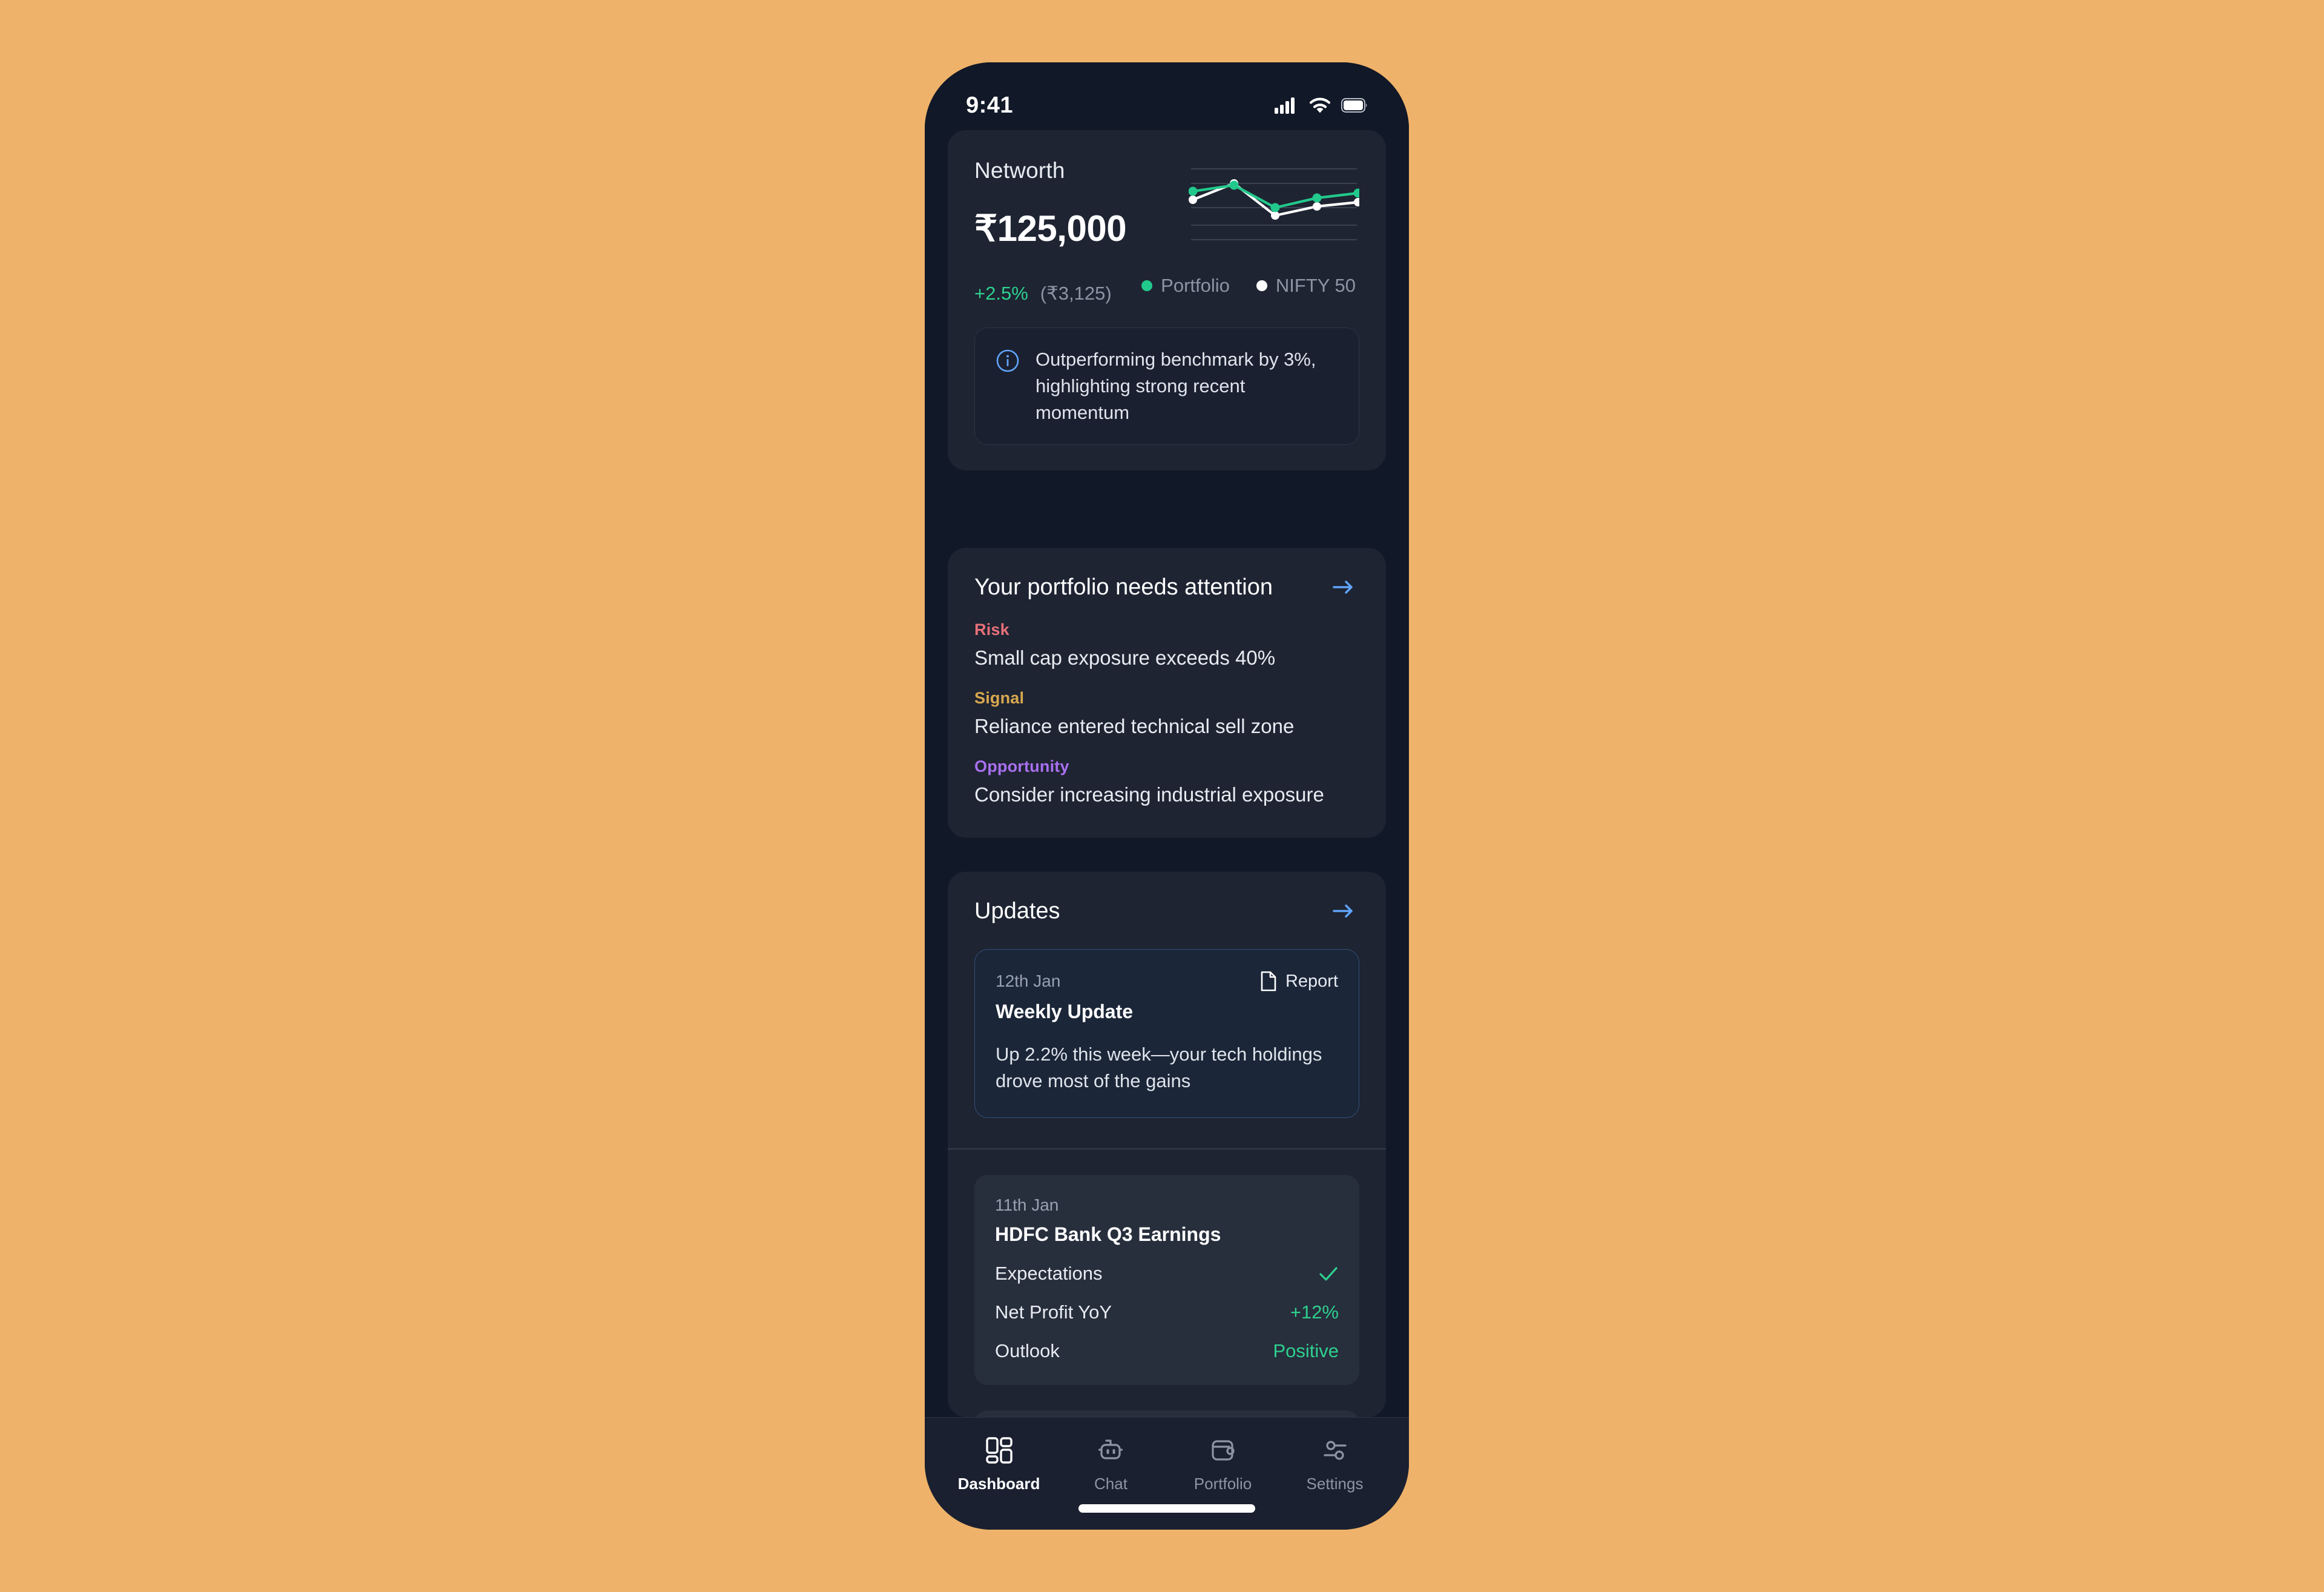  I want to click on document-icon, so click(1268, 981).